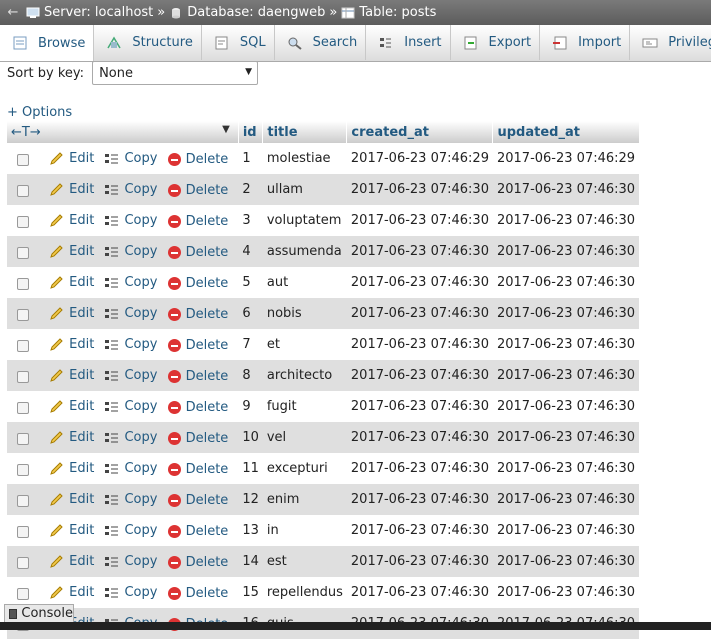 The image size is (711, 639). Describe the element at coordinates (304, 592) in the screenshot. I see `cell-title: repellendus` at that location.